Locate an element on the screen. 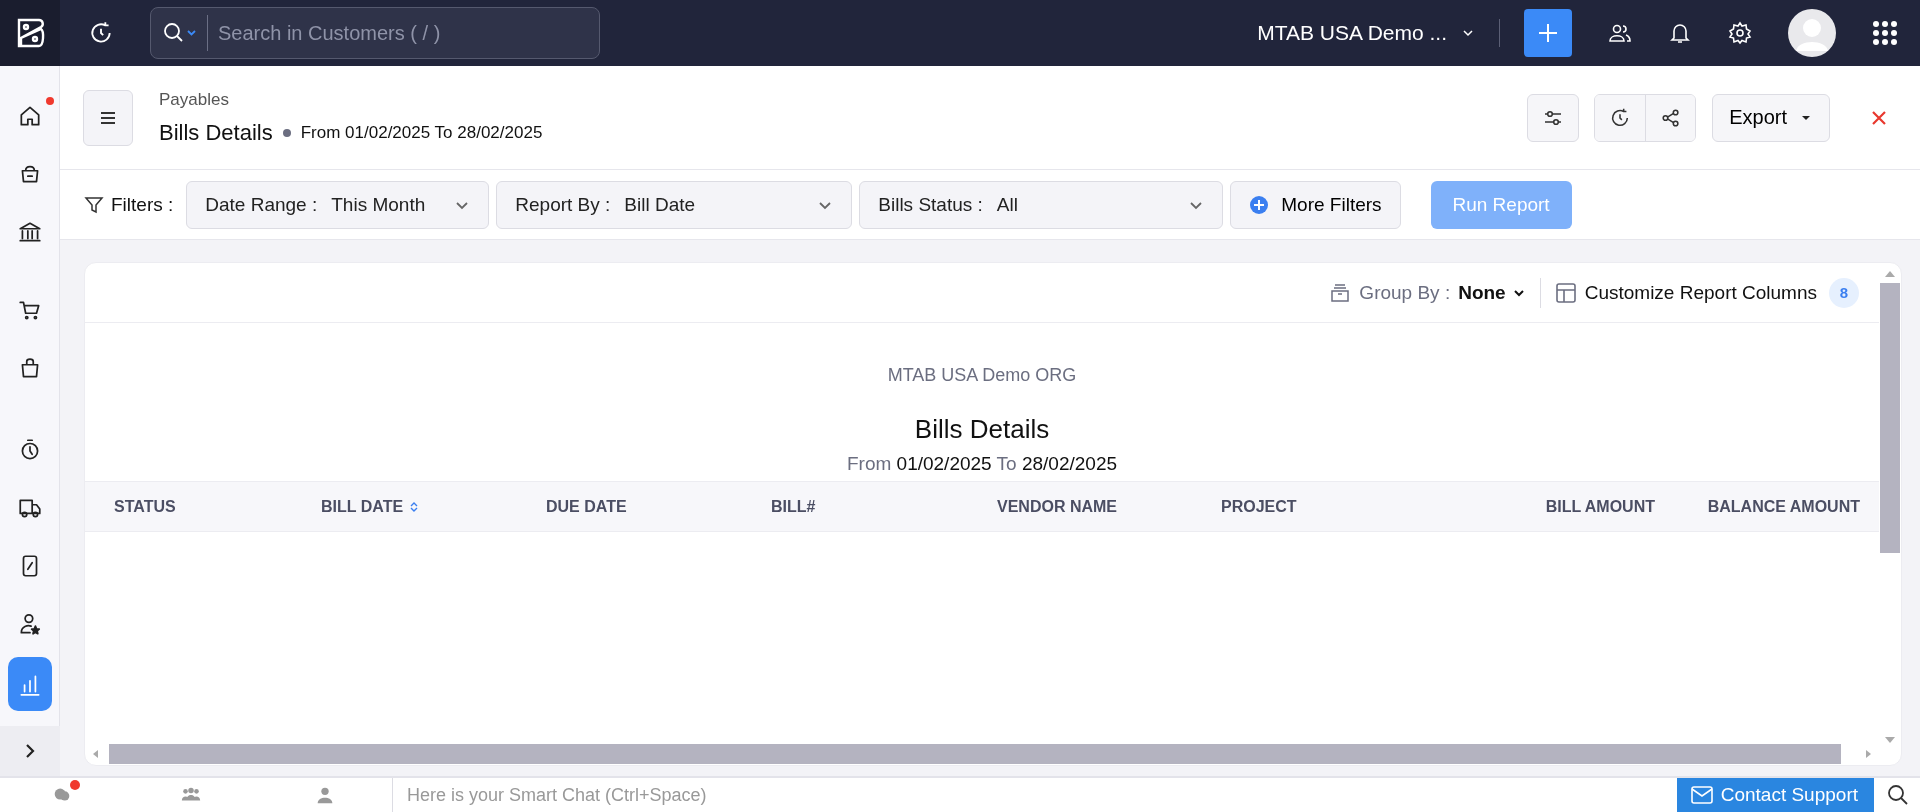  column-header: BILL# is located at coordinates (794, 506).